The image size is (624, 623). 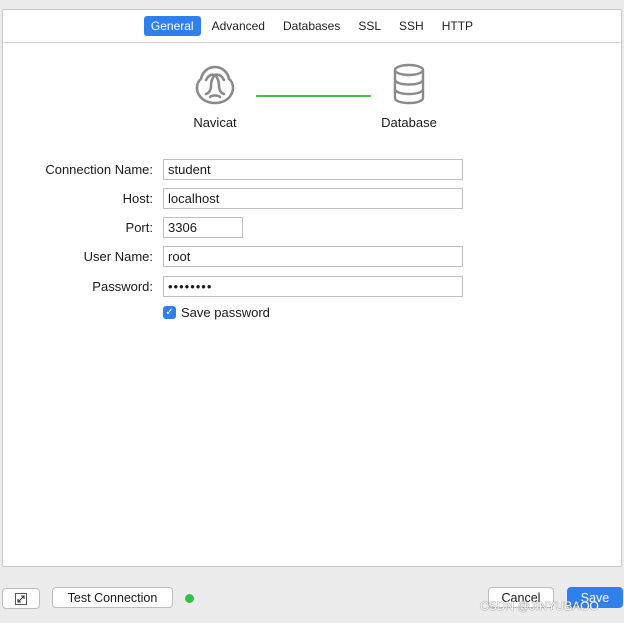 I want to click on tab-ssh: SSH, so click(x=411, y=26).